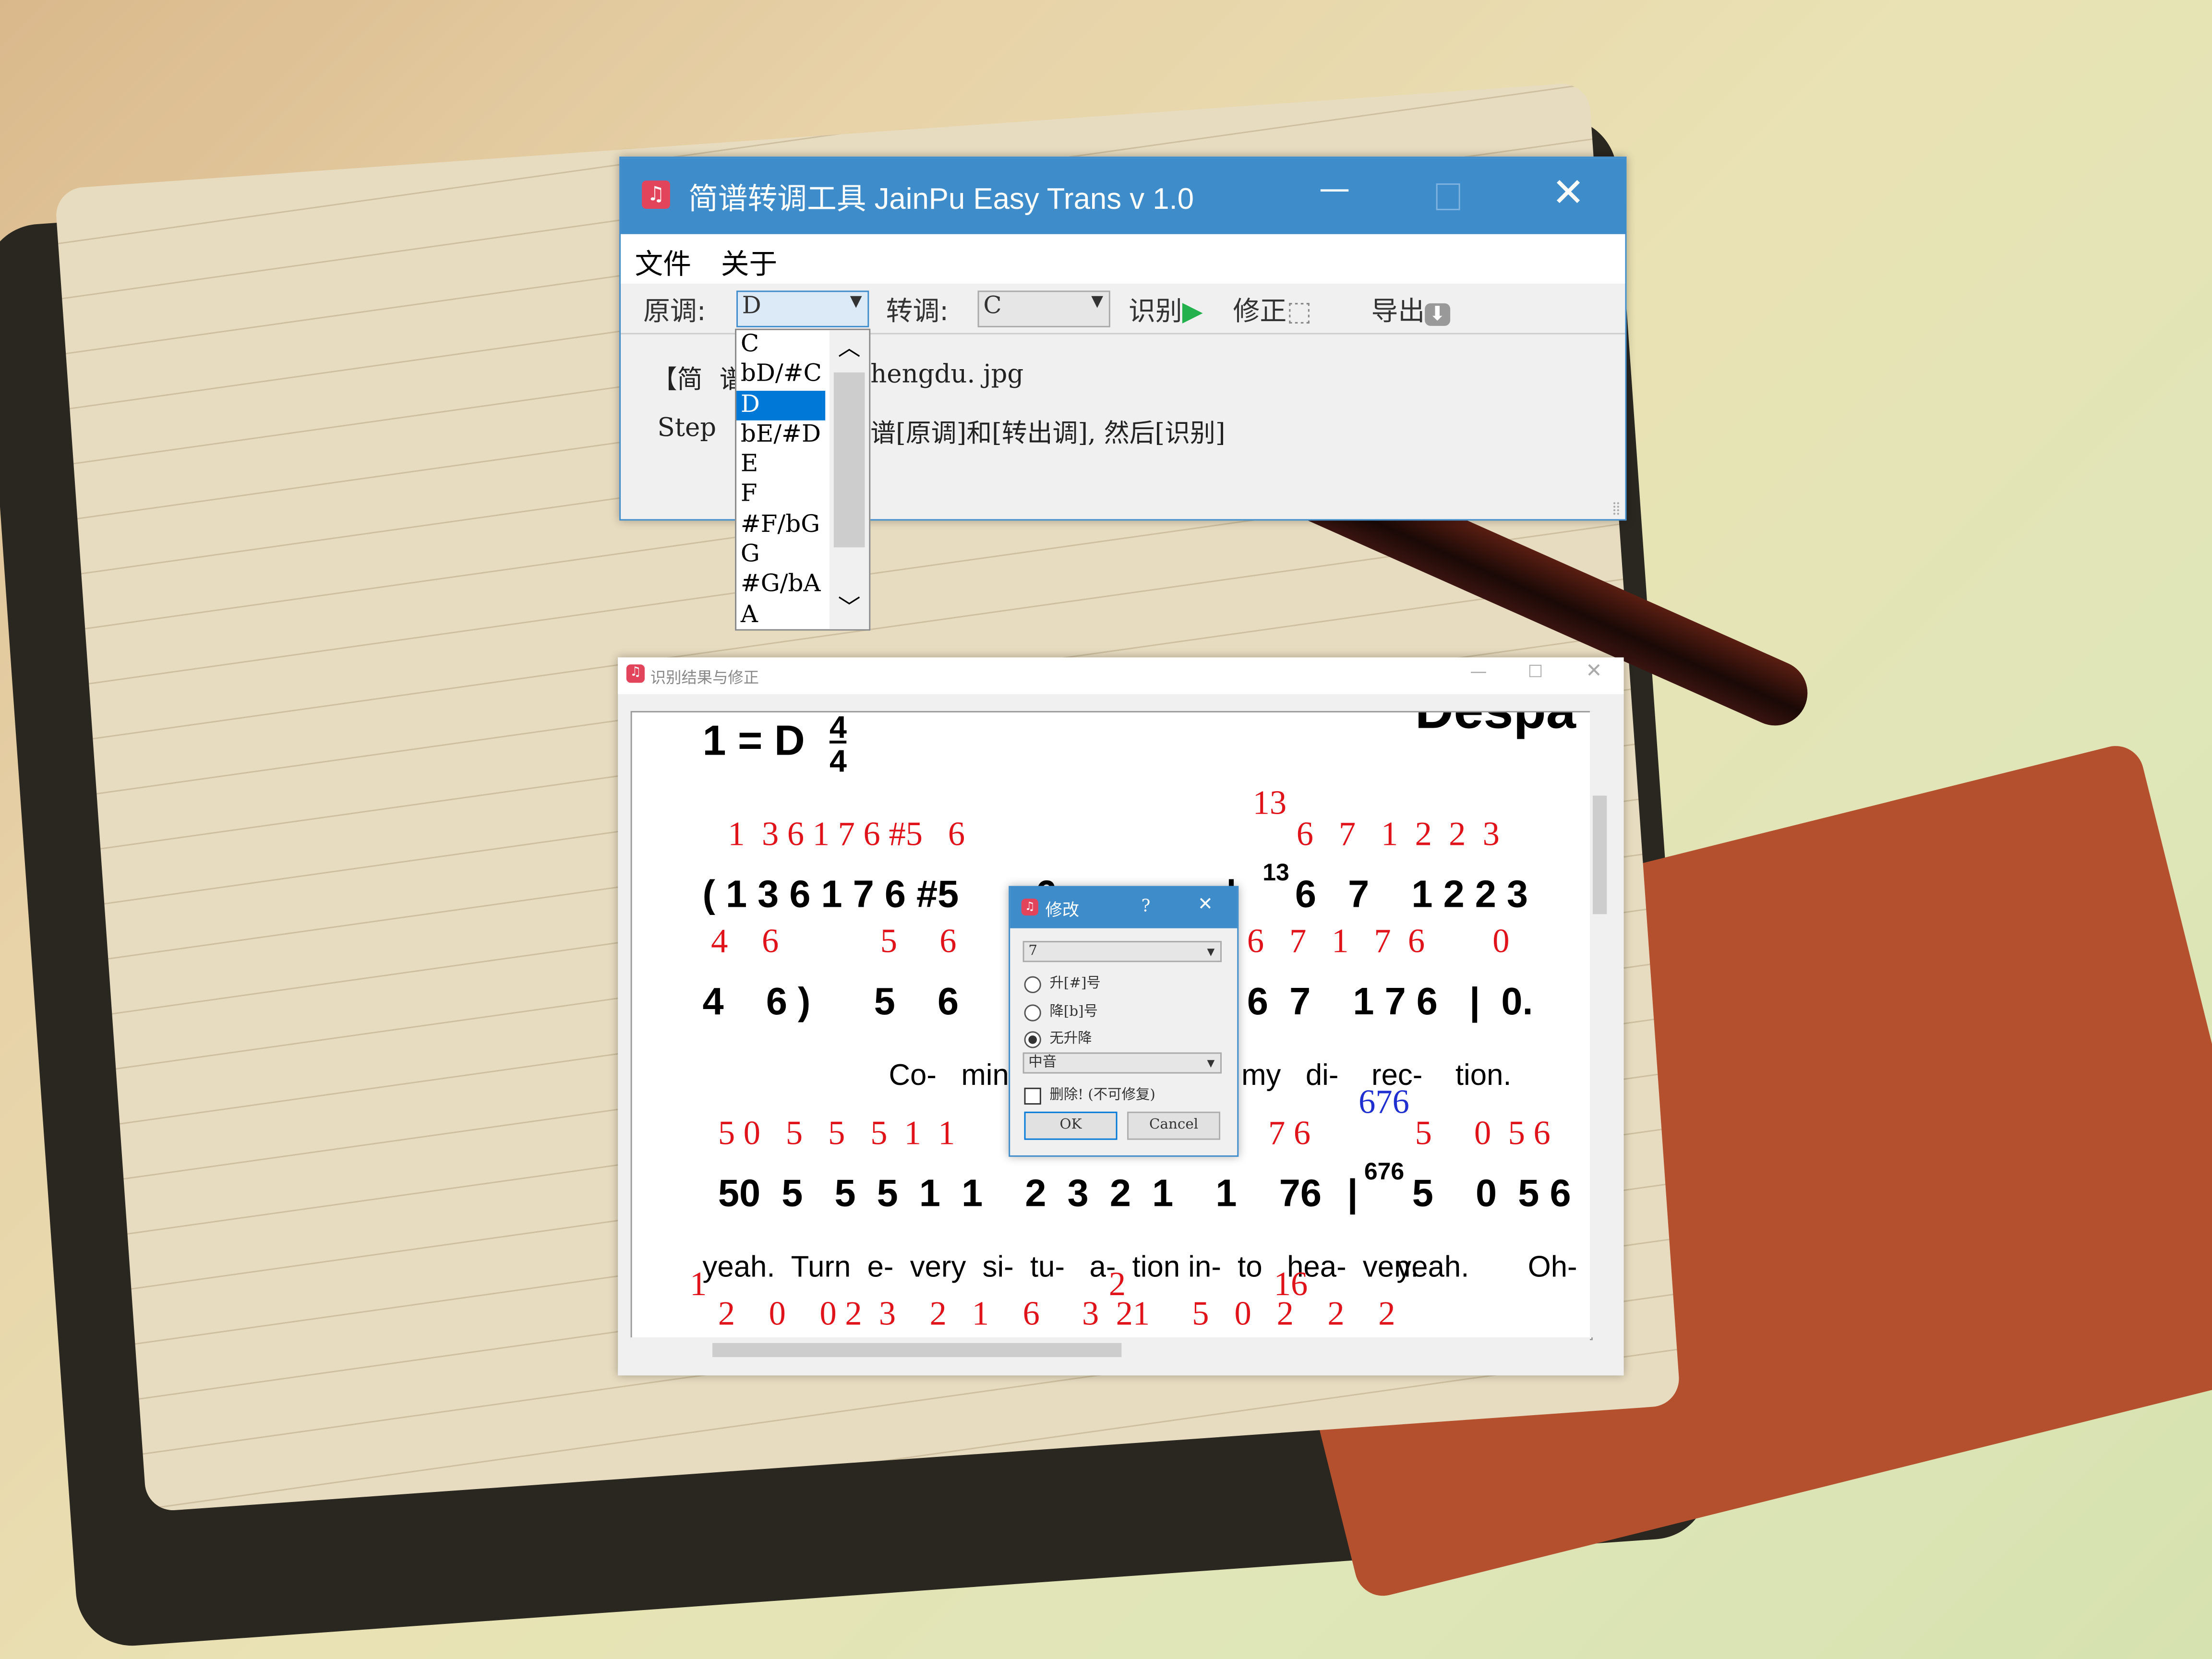  What do you see at coordinates (836, 1134) in the screenshot?
I see `transposed-row: 5 0 5 5 5 1 1` at bounding box center [836, 1134].